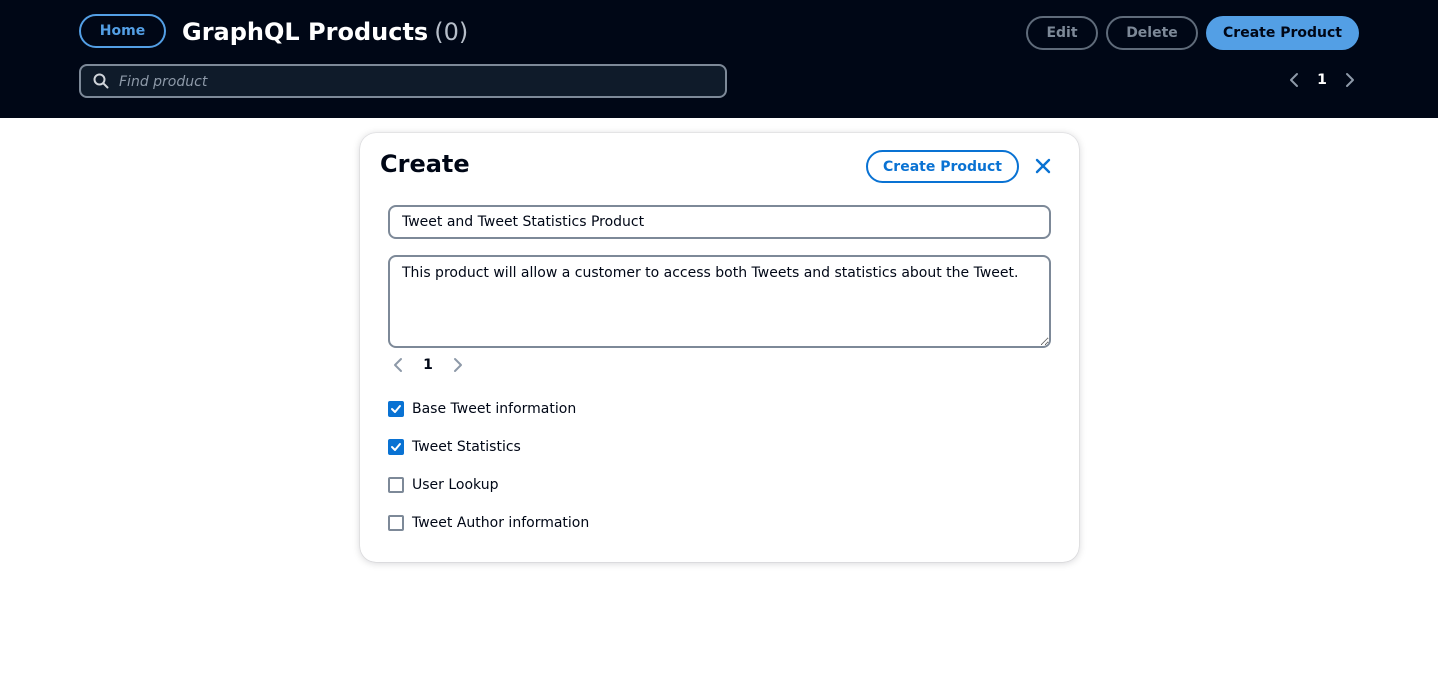 Image resolution: width=1438 pixels, height=694 pixels. Describe the element at coordinates (719, 222) in the screenshot. I see `product-name-input` at that location.